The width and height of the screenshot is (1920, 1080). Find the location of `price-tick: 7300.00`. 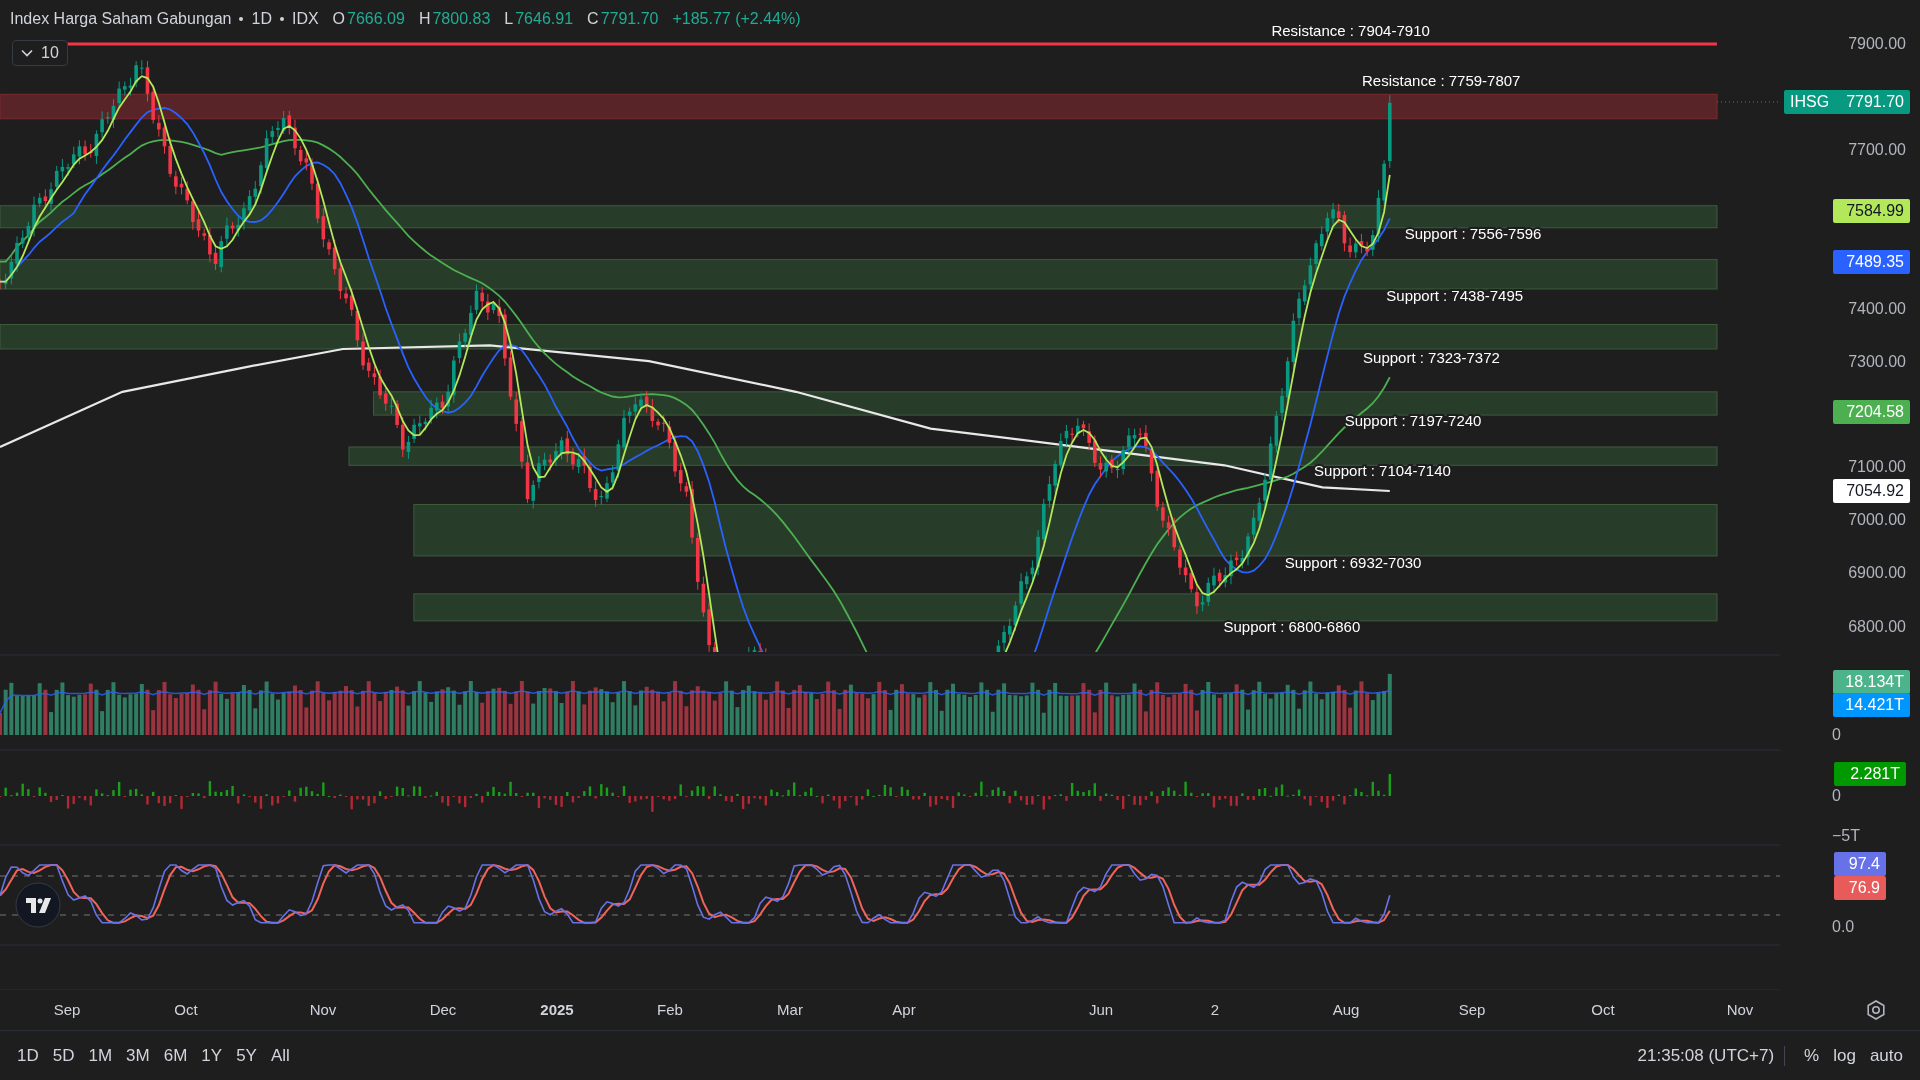

price-tick: 7300.00 is located at coordinates (1877, 362).